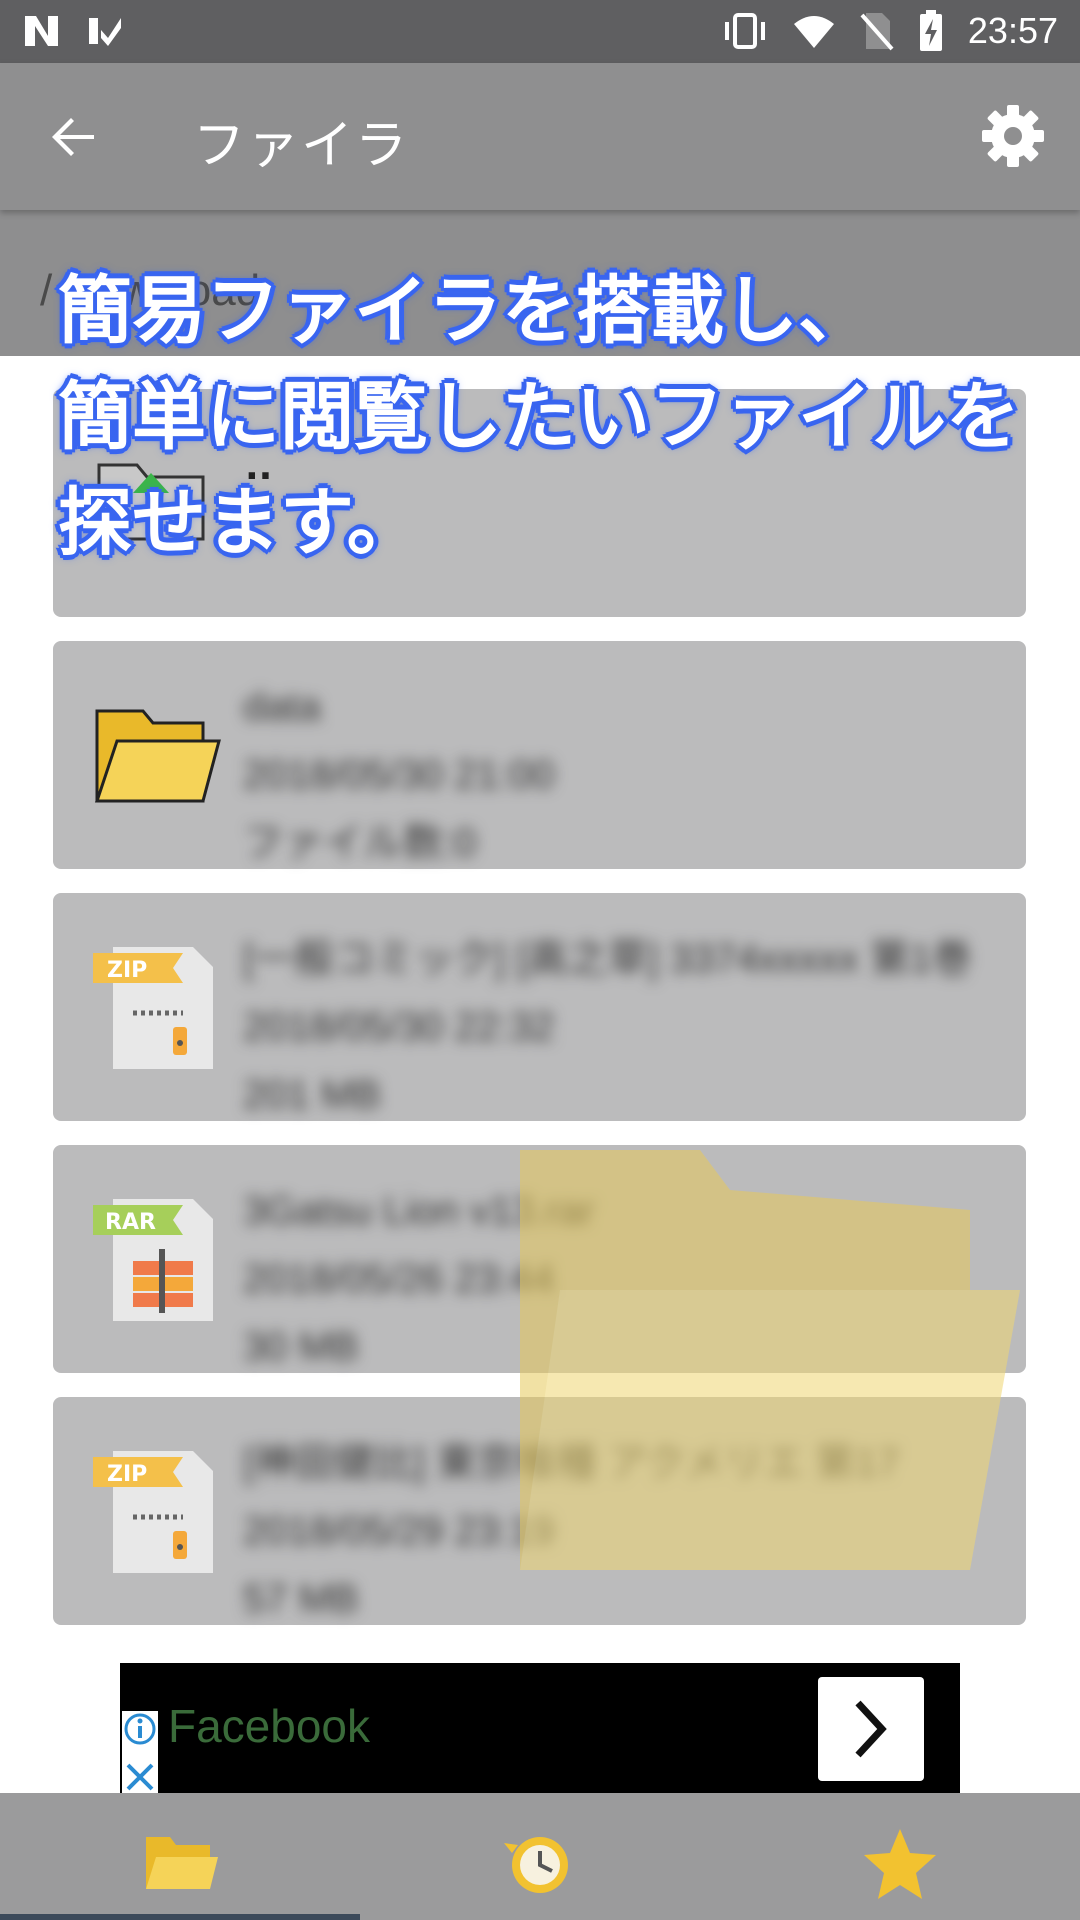 The height and width of the screenshot is (1920, 1080). Describe the element at coordinates (74, 137) in the screenshot. I see `arrow-back-icon` at that location.